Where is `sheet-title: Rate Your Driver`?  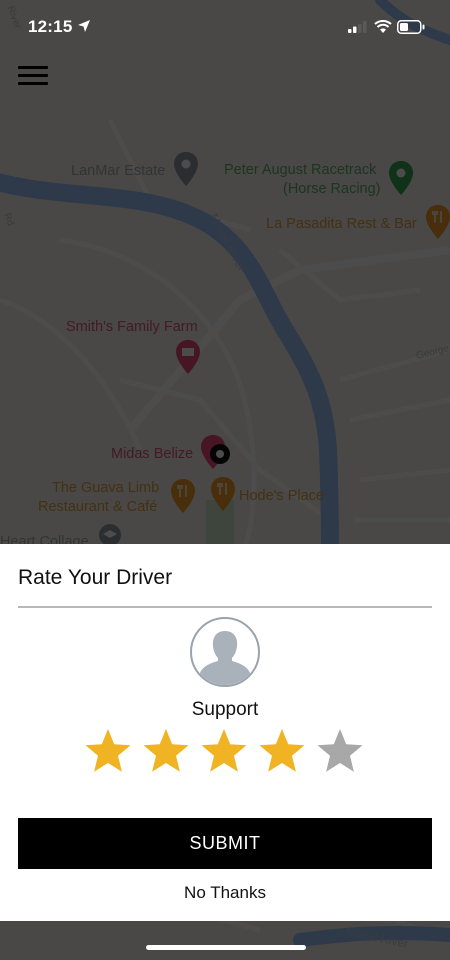 sheet-title: Rate Your Driver is located at coordinates (95, 577).